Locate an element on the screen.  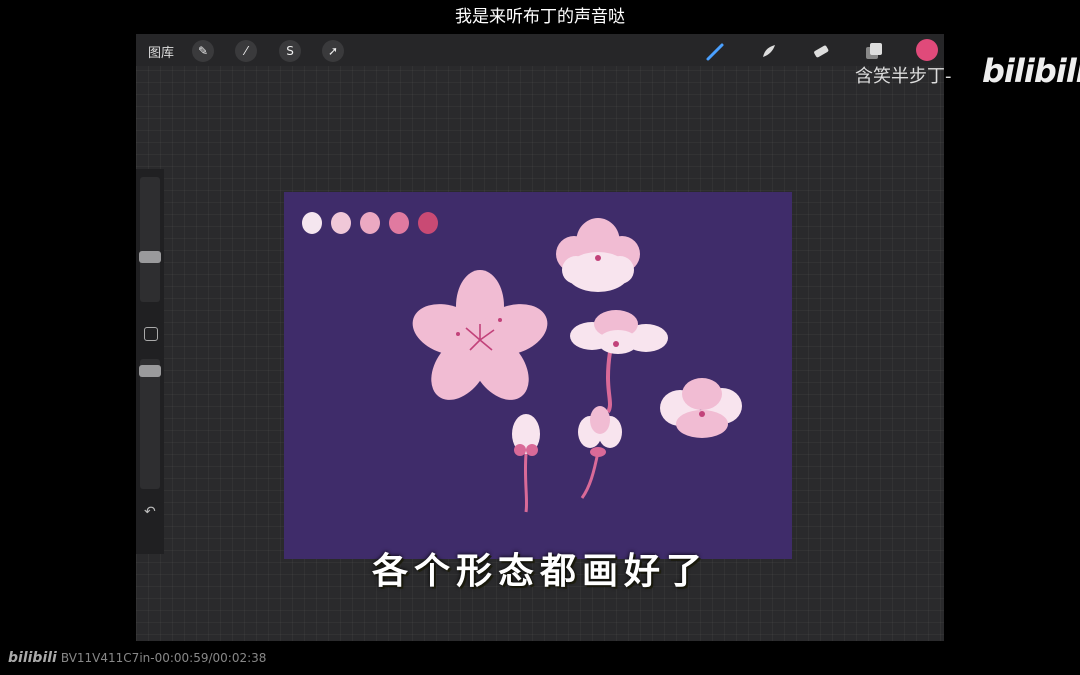
eraser-icon is located at coordinates (821, 51).